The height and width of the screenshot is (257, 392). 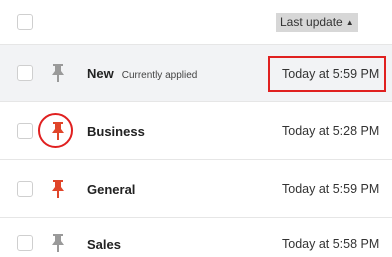 I want to click on last-update-value: Today at 5:58 PM, so click(x=331, y=244).